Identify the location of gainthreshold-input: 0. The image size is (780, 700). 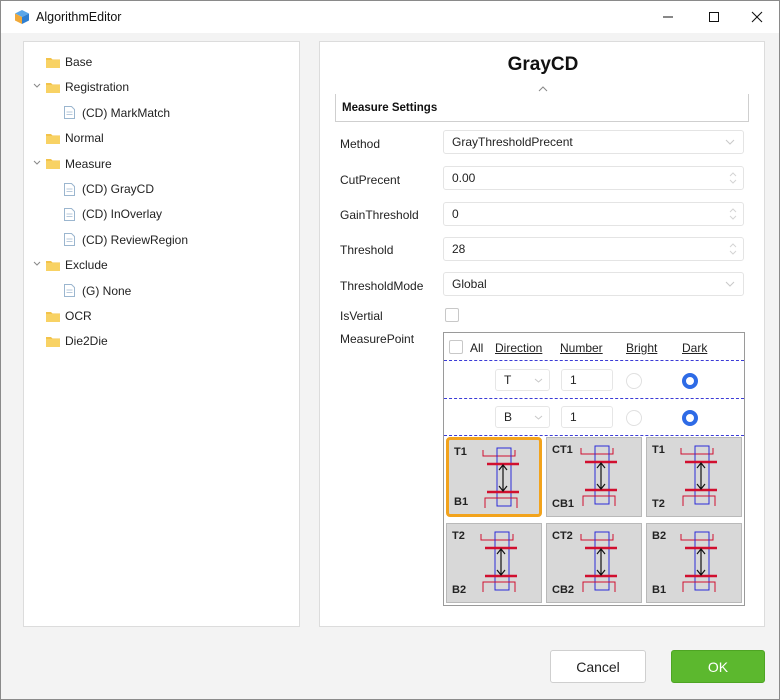
(593, 214).